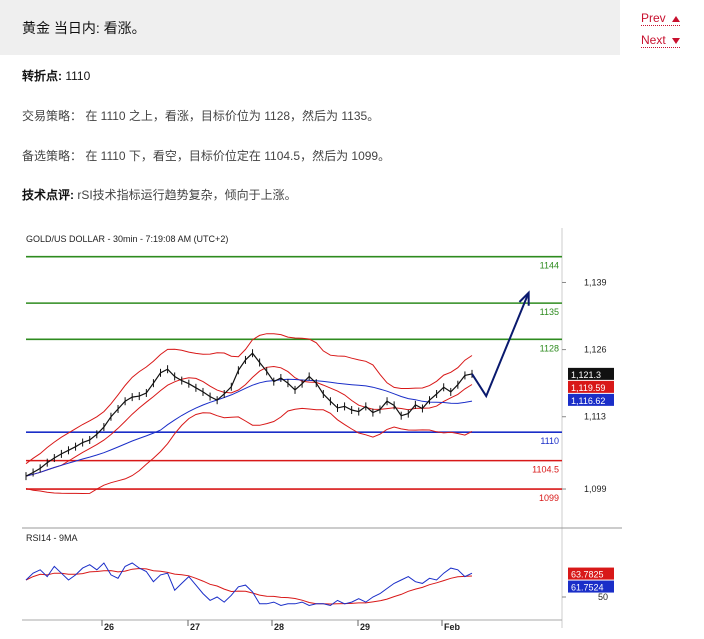  Describe the element at coordinates (588, 388) in the screenshot. I see `price-tag-label: 1,119.59` at that location.